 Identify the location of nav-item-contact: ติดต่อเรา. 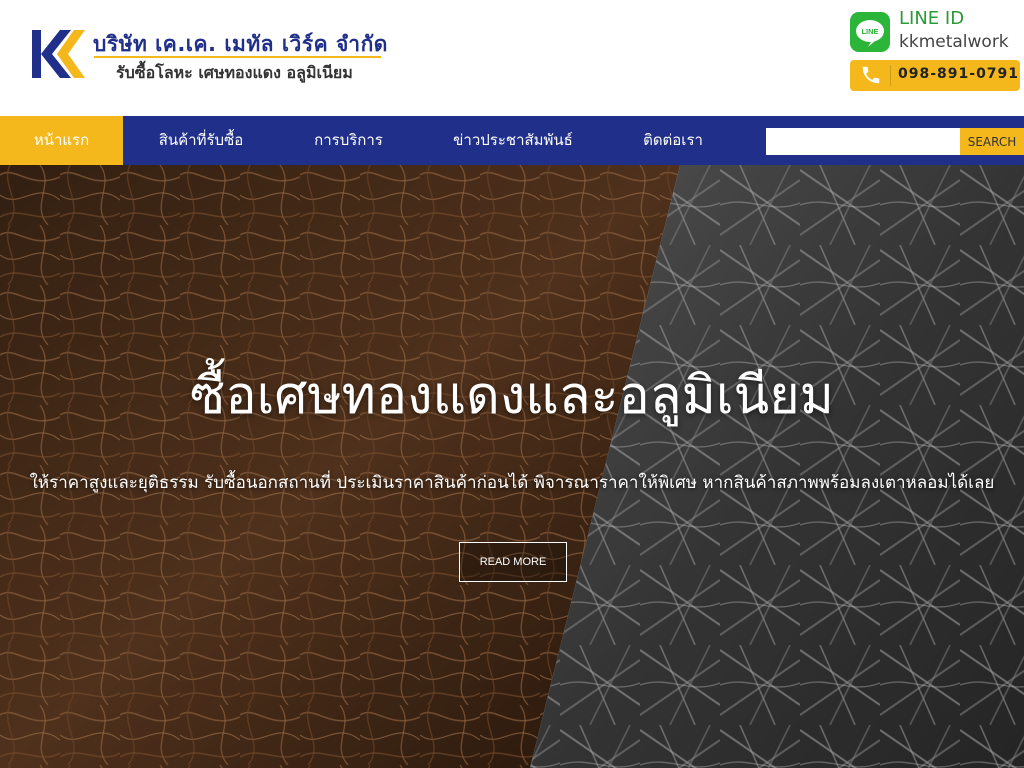
(673, 140).